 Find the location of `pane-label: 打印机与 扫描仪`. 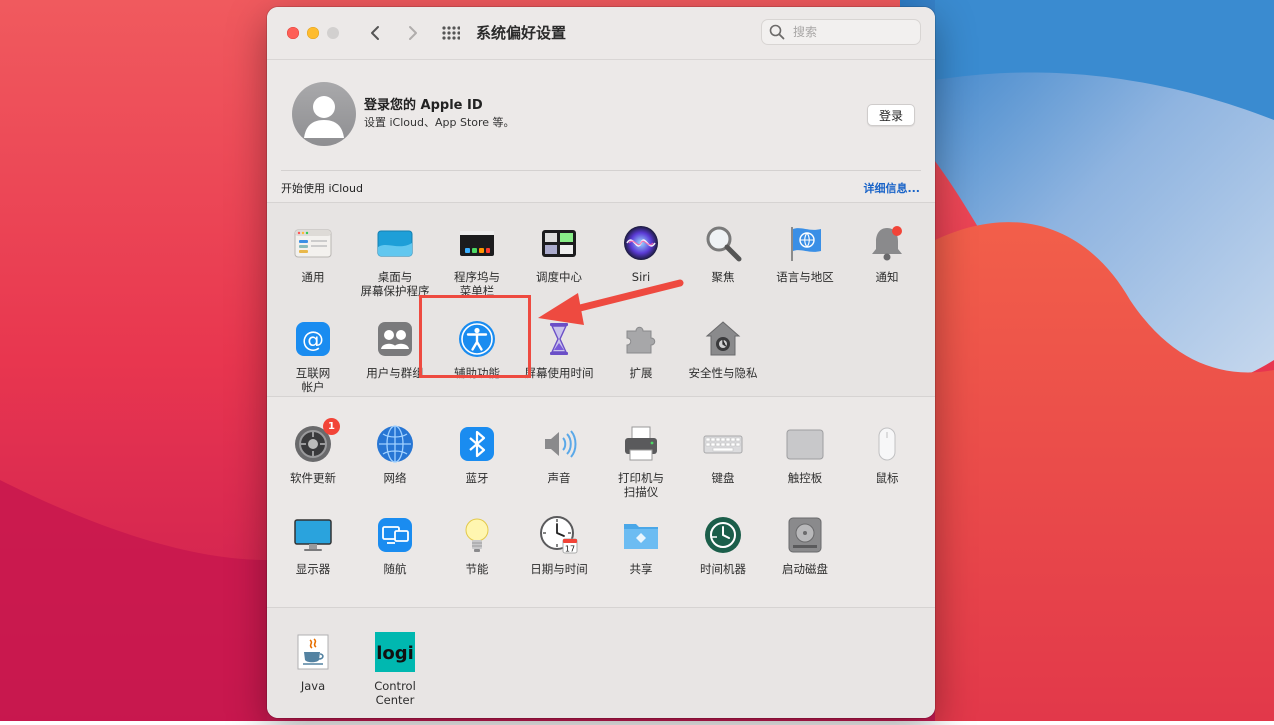

pane-label: 打印机与 扫描仪 is located at coordinates (641, 485).